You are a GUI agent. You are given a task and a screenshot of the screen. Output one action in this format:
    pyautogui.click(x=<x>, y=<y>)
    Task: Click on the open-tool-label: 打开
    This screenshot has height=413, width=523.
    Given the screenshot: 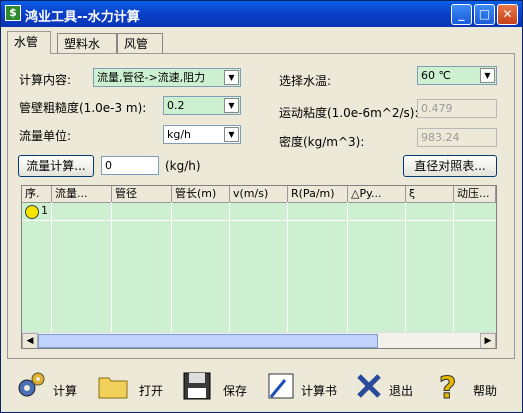 What is the action you would take?
    pyautogui.click(x=151, y=391)
    